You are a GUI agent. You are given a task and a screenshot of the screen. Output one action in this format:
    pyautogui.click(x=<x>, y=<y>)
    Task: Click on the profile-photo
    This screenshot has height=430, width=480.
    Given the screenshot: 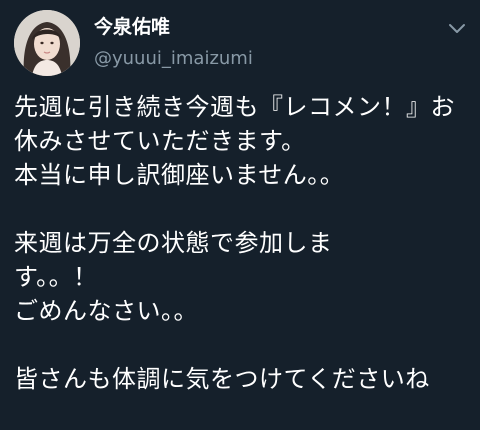 What is the action you would take?
    pyautogui.click(x=47, y=43)
    